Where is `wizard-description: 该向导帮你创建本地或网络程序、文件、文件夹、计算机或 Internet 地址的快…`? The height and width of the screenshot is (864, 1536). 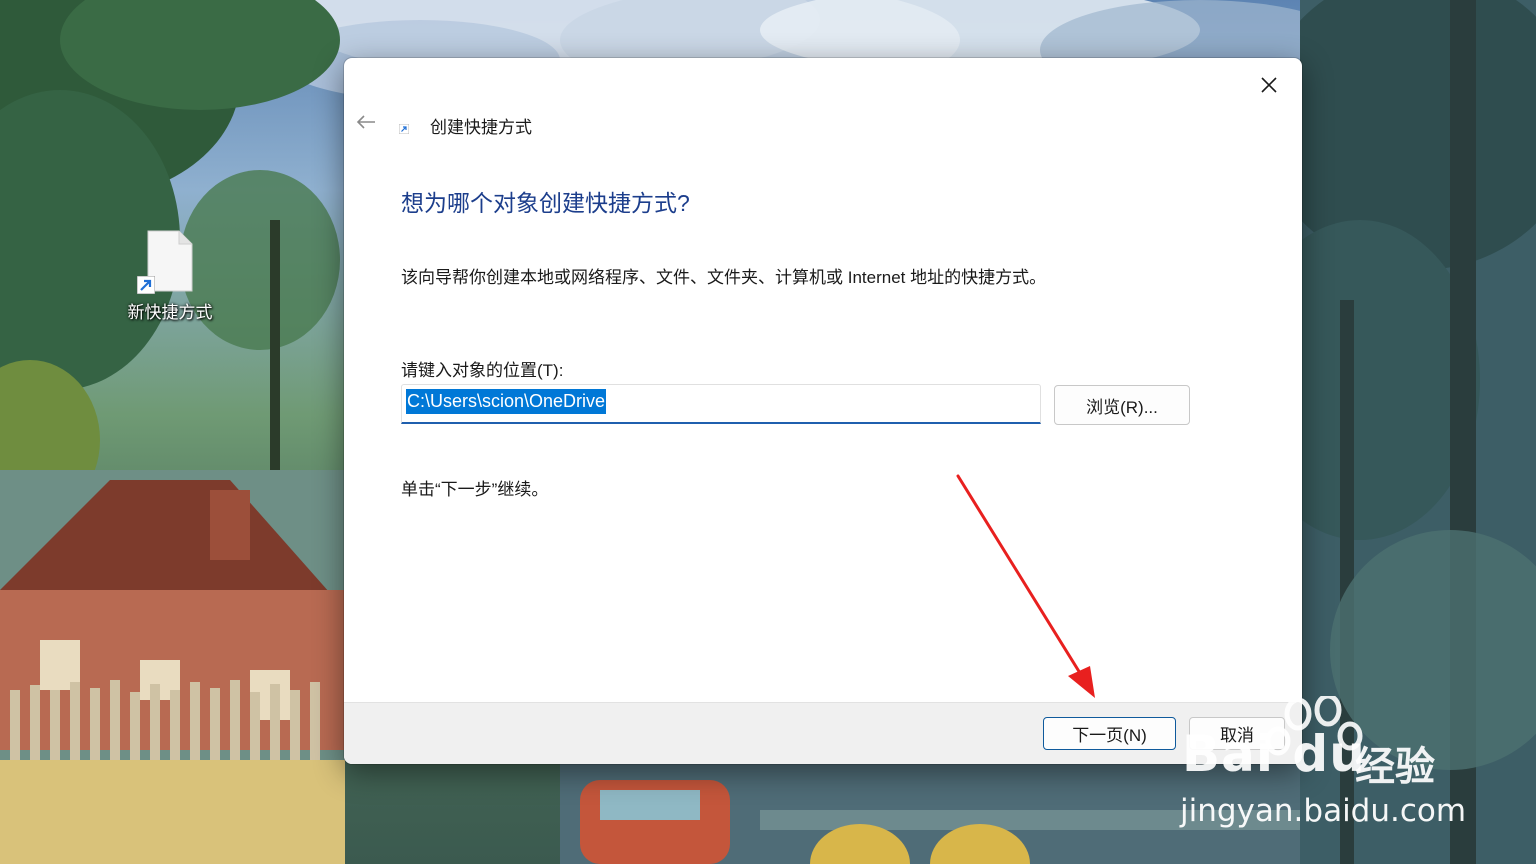
wizard-description: 该向导帮你创建本地或网络程序、文件、文件夹、计算机或 Internet 地址的快… is located at coordinates (724, 277).